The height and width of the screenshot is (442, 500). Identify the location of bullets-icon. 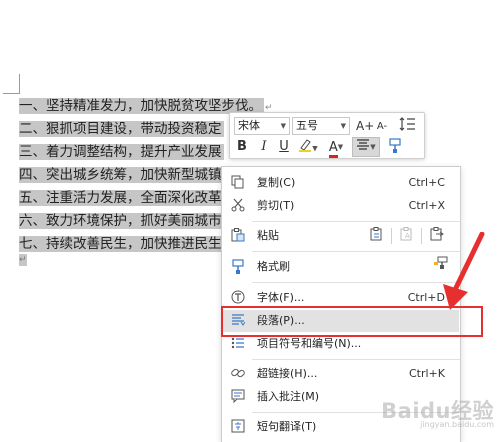
(238, 344).